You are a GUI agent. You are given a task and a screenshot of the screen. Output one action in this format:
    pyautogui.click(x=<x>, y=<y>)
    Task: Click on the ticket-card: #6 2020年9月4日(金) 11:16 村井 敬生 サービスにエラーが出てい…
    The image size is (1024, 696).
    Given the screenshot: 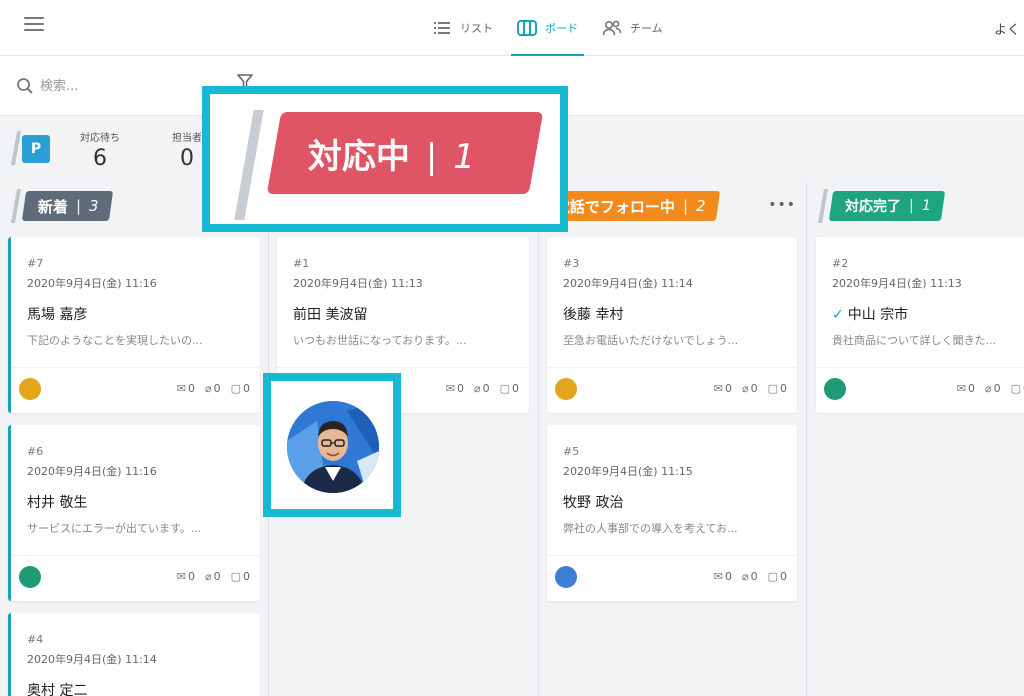 What is the action you would take?
    pyautogui.click(x=134, y=513)
    